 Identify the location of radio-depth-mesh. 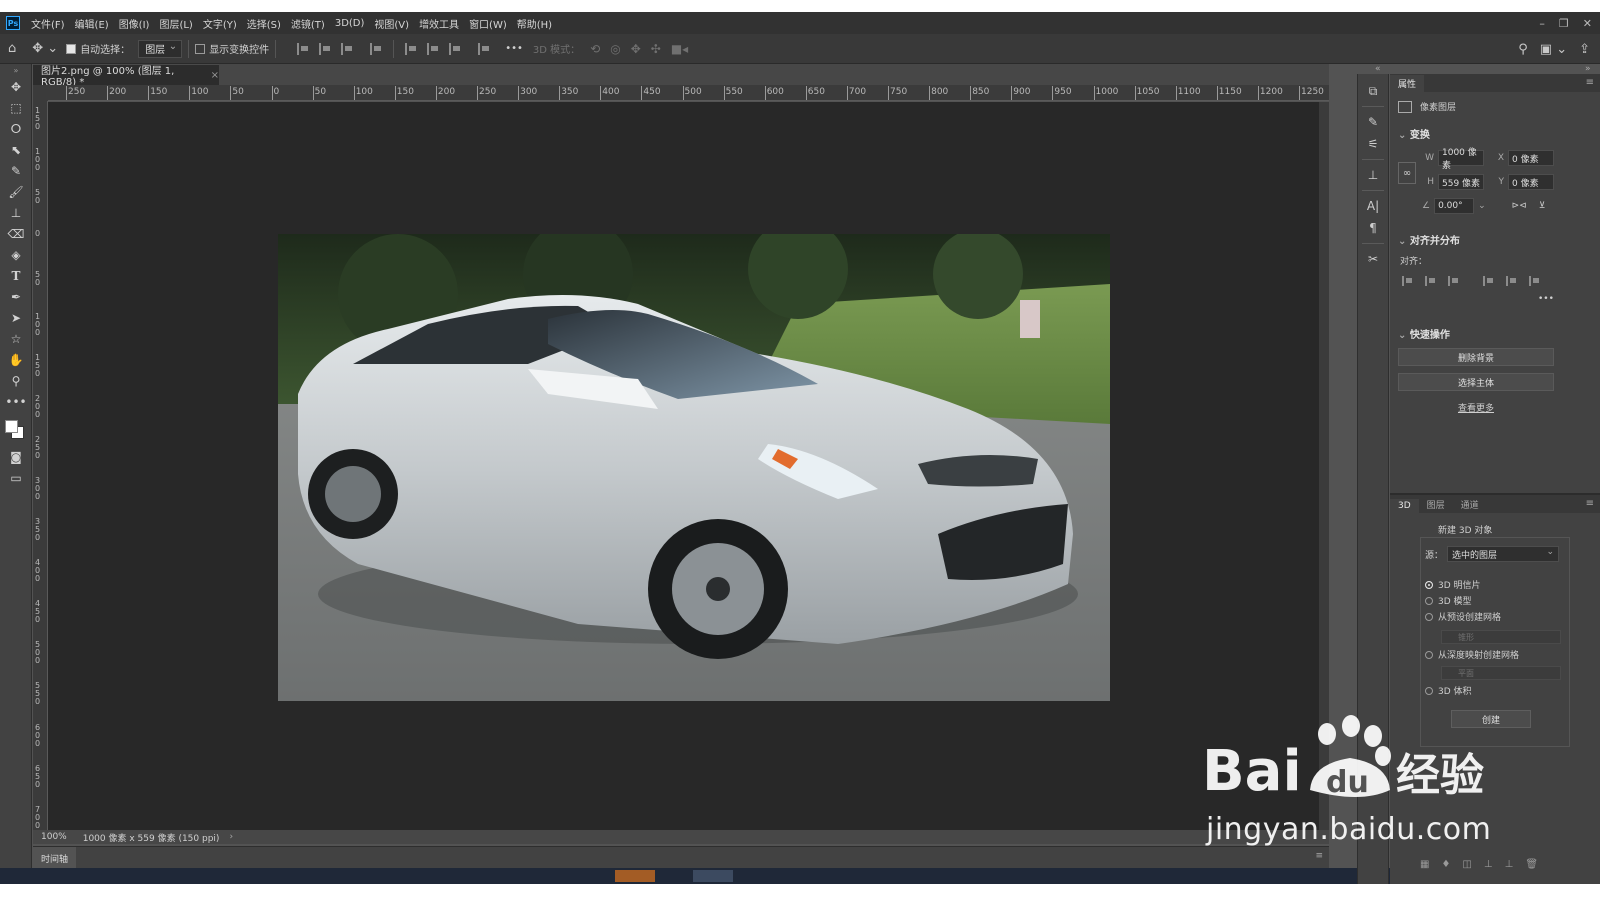
(1429, 654).